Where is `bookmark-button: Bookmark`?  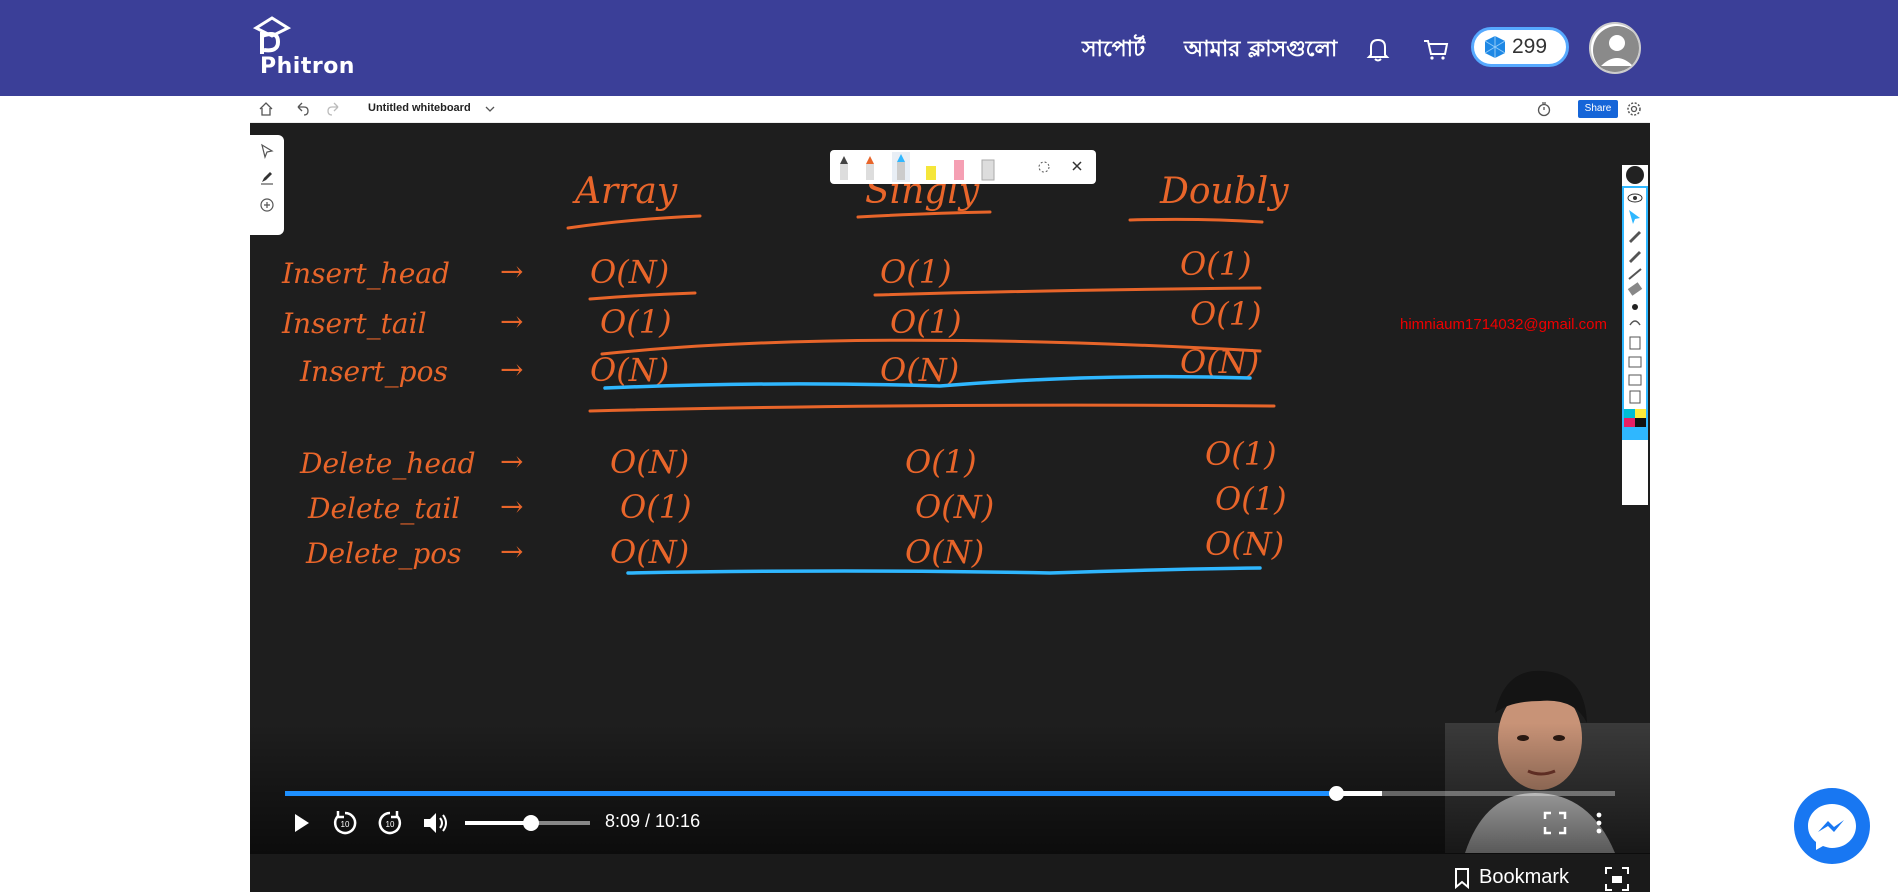
bookmark-button: Bookmark is located at coordinates (1511, 877).